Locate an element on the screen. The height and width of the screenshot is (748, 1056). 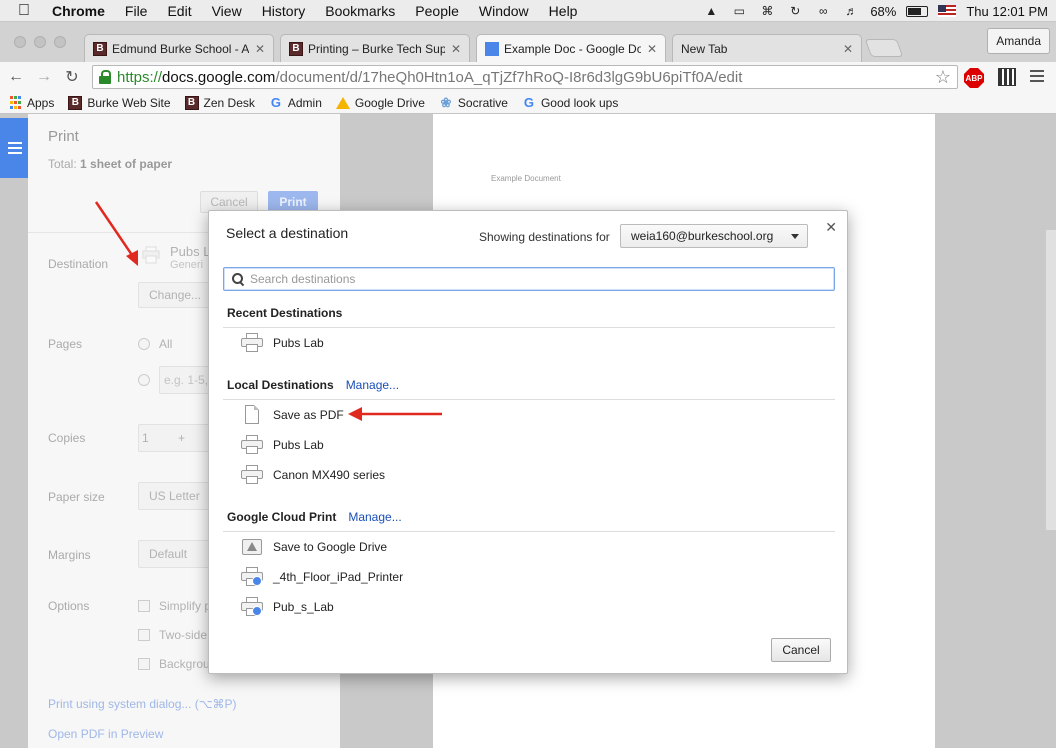
chrome-menu-icon is located at coordinates (1037, 76).